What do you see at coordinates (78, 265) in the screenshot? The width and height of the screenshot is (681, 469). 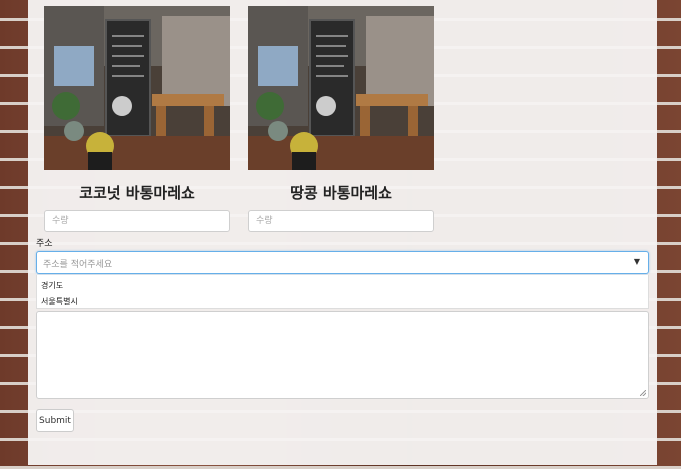 I see `address-placeholder: 주소를 적어주세요` at bounding box center [78, 265].